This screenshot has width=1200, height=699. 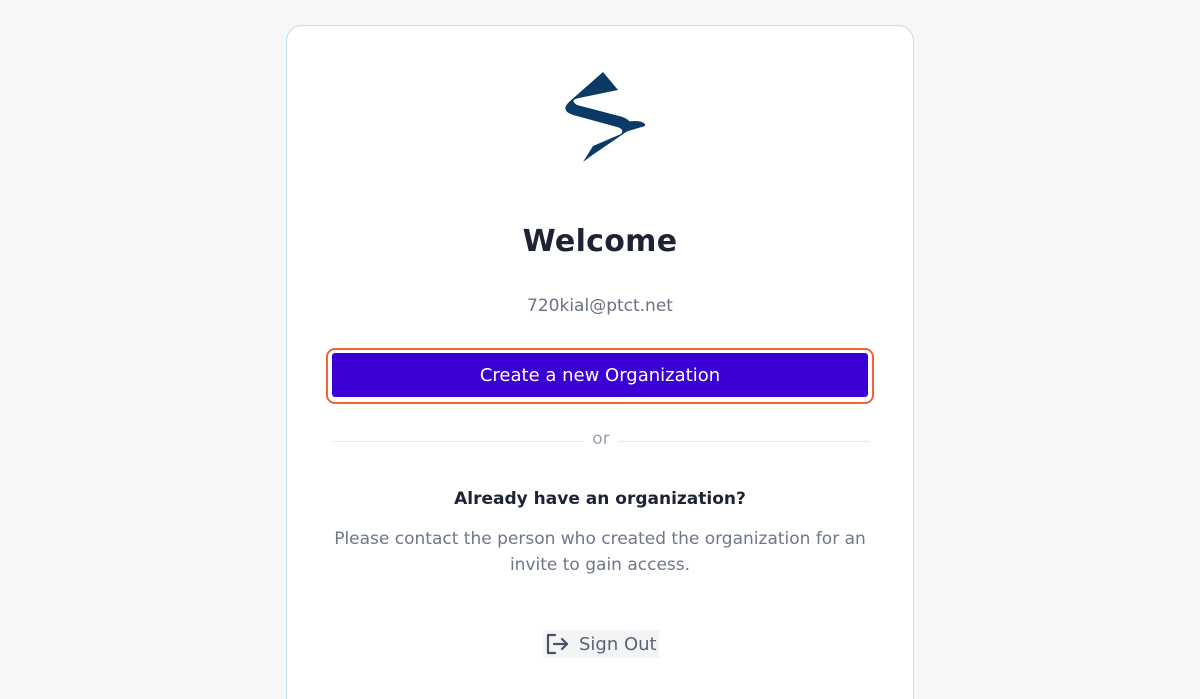 I want to click on existing-org-heading: Already have an organization?, so click(x=600, y=499).